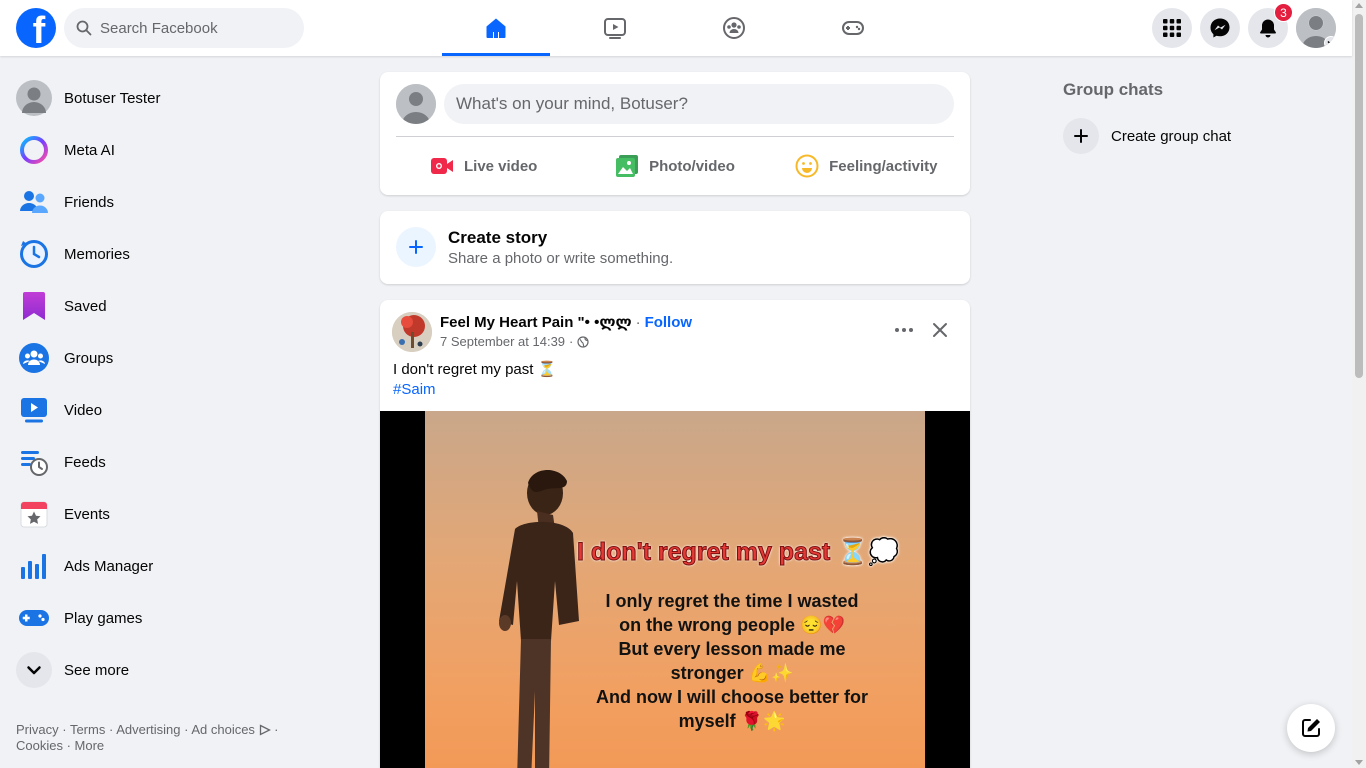 The height and width of the screenshot is (768, 1366). What do you see at coordinates (1171, 136) in the screenshot?
I see `create-group-chat-label: Create group chat` at bounding box center [1171, 136].